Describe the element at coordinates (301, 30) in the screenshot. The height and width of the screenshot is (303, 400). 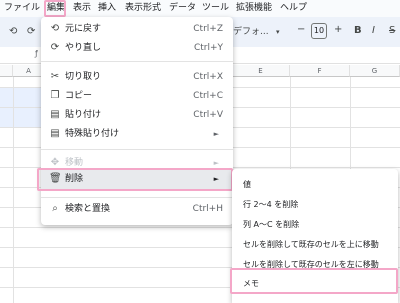
I see `font-size-decrease: −` at that location.